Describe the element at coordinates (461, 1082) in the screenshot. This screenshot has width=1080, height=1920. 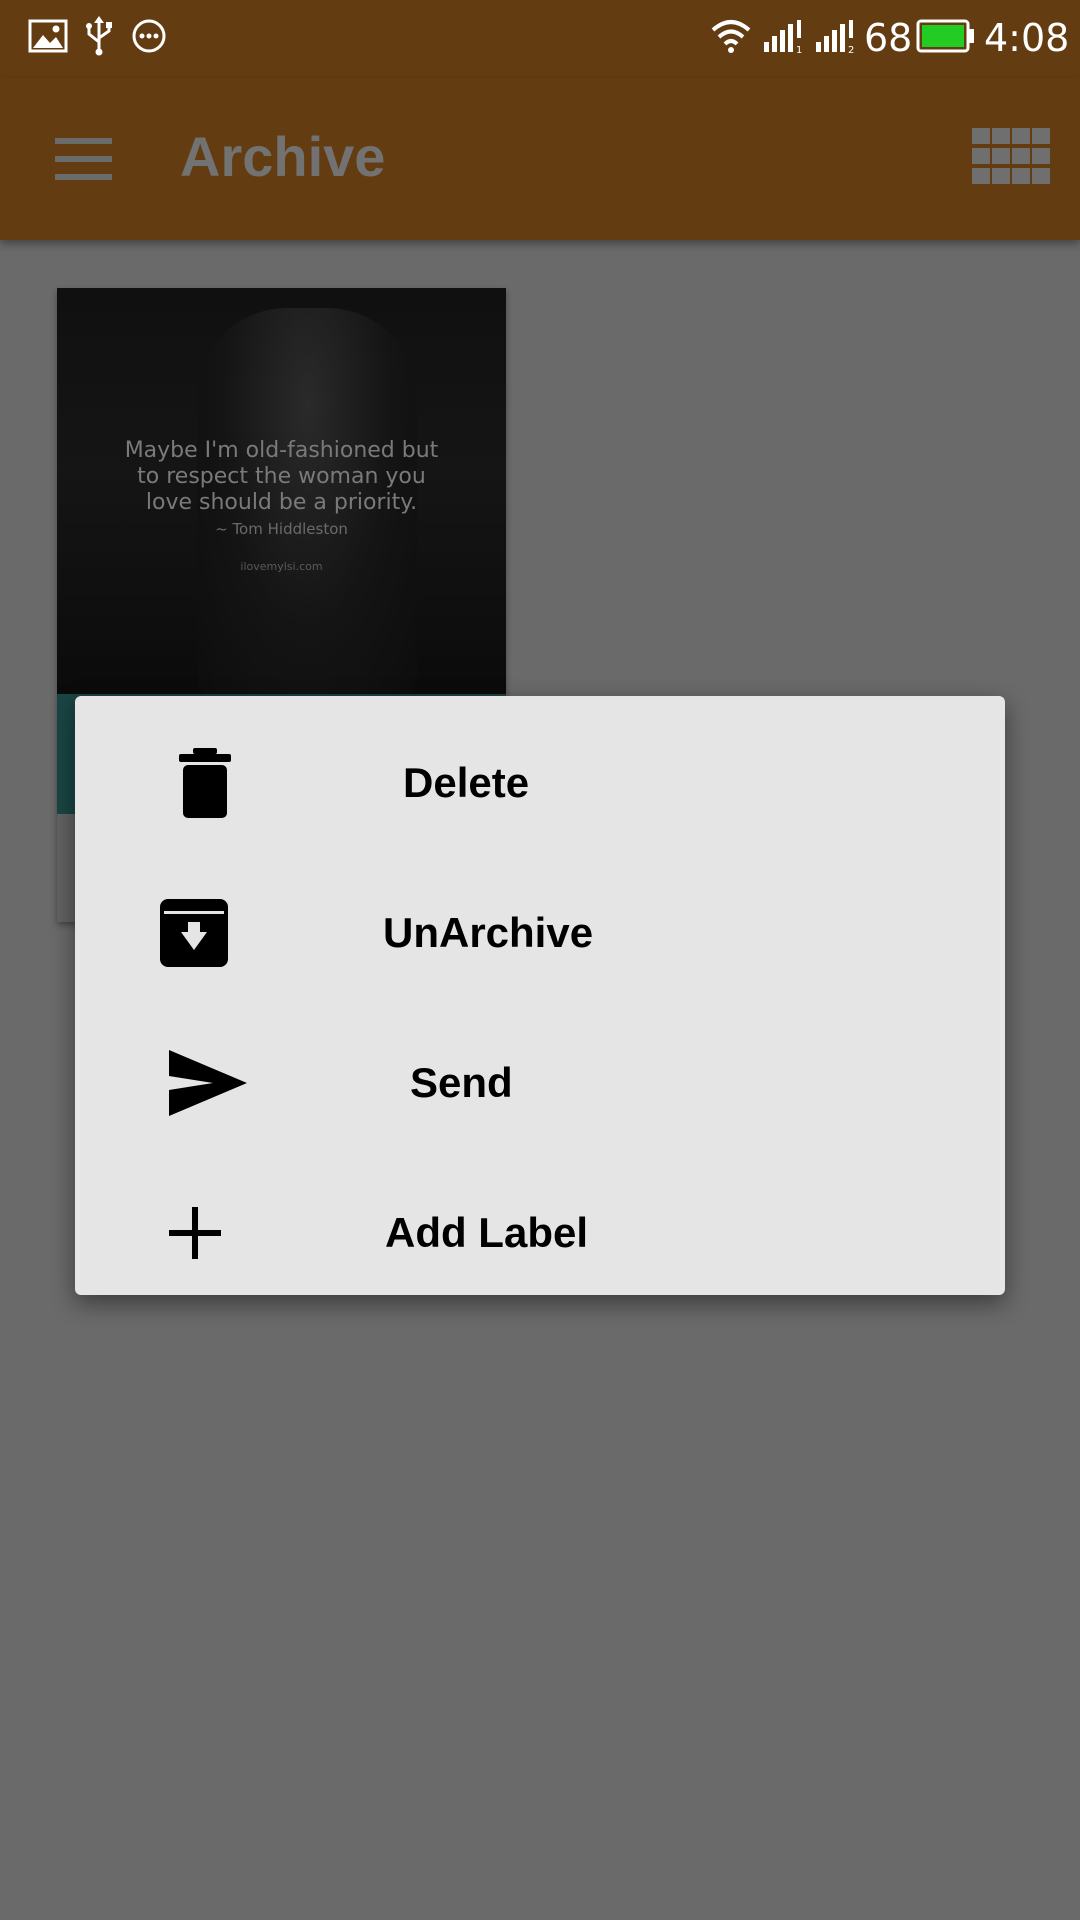
I see `menu-item-label: Send` at that location.